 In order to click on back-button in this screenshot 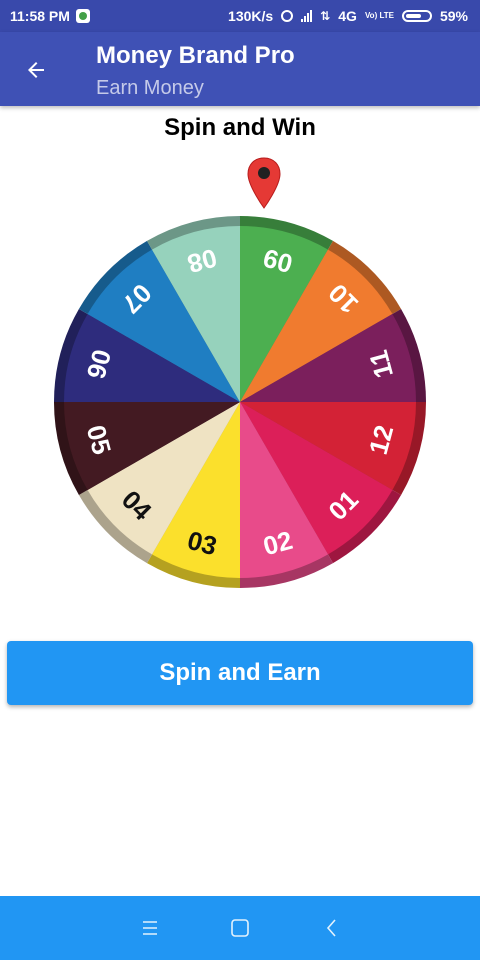, I will do `click(36, 70)`.